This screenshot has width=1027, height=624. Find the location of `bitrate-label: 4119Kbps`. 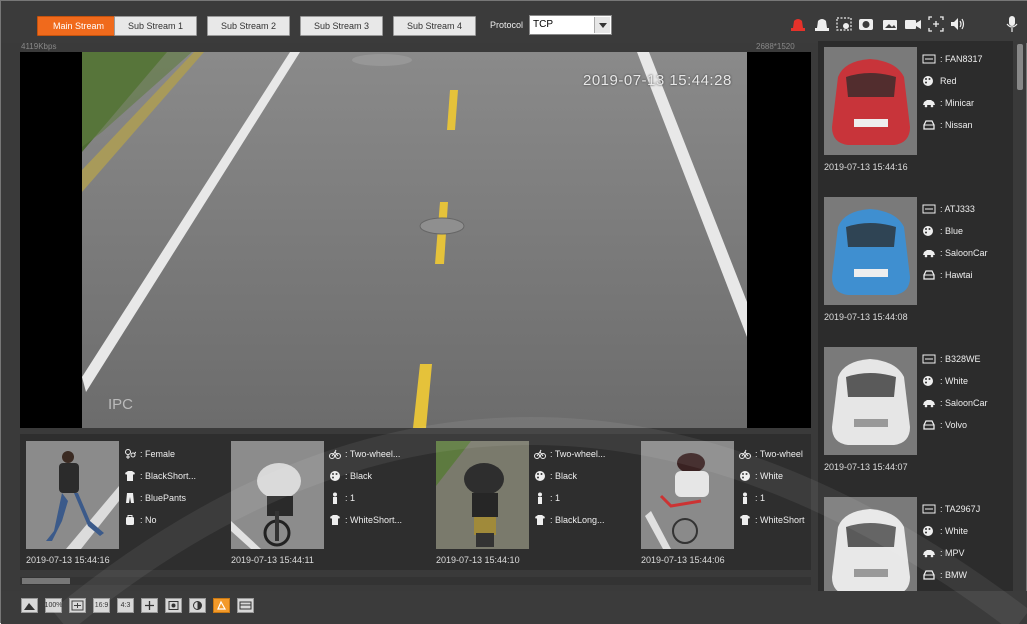

bitrate-label: 4119Kbps is located at coordinates (39, 46).